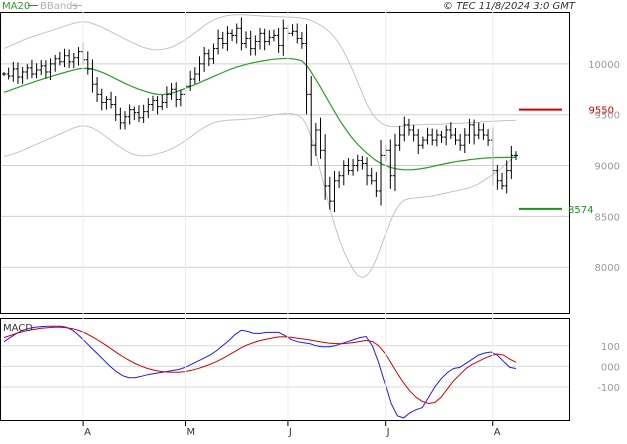 This screenshot has height=444, width=627. I want to click on month-label: A, so click(87, 432).